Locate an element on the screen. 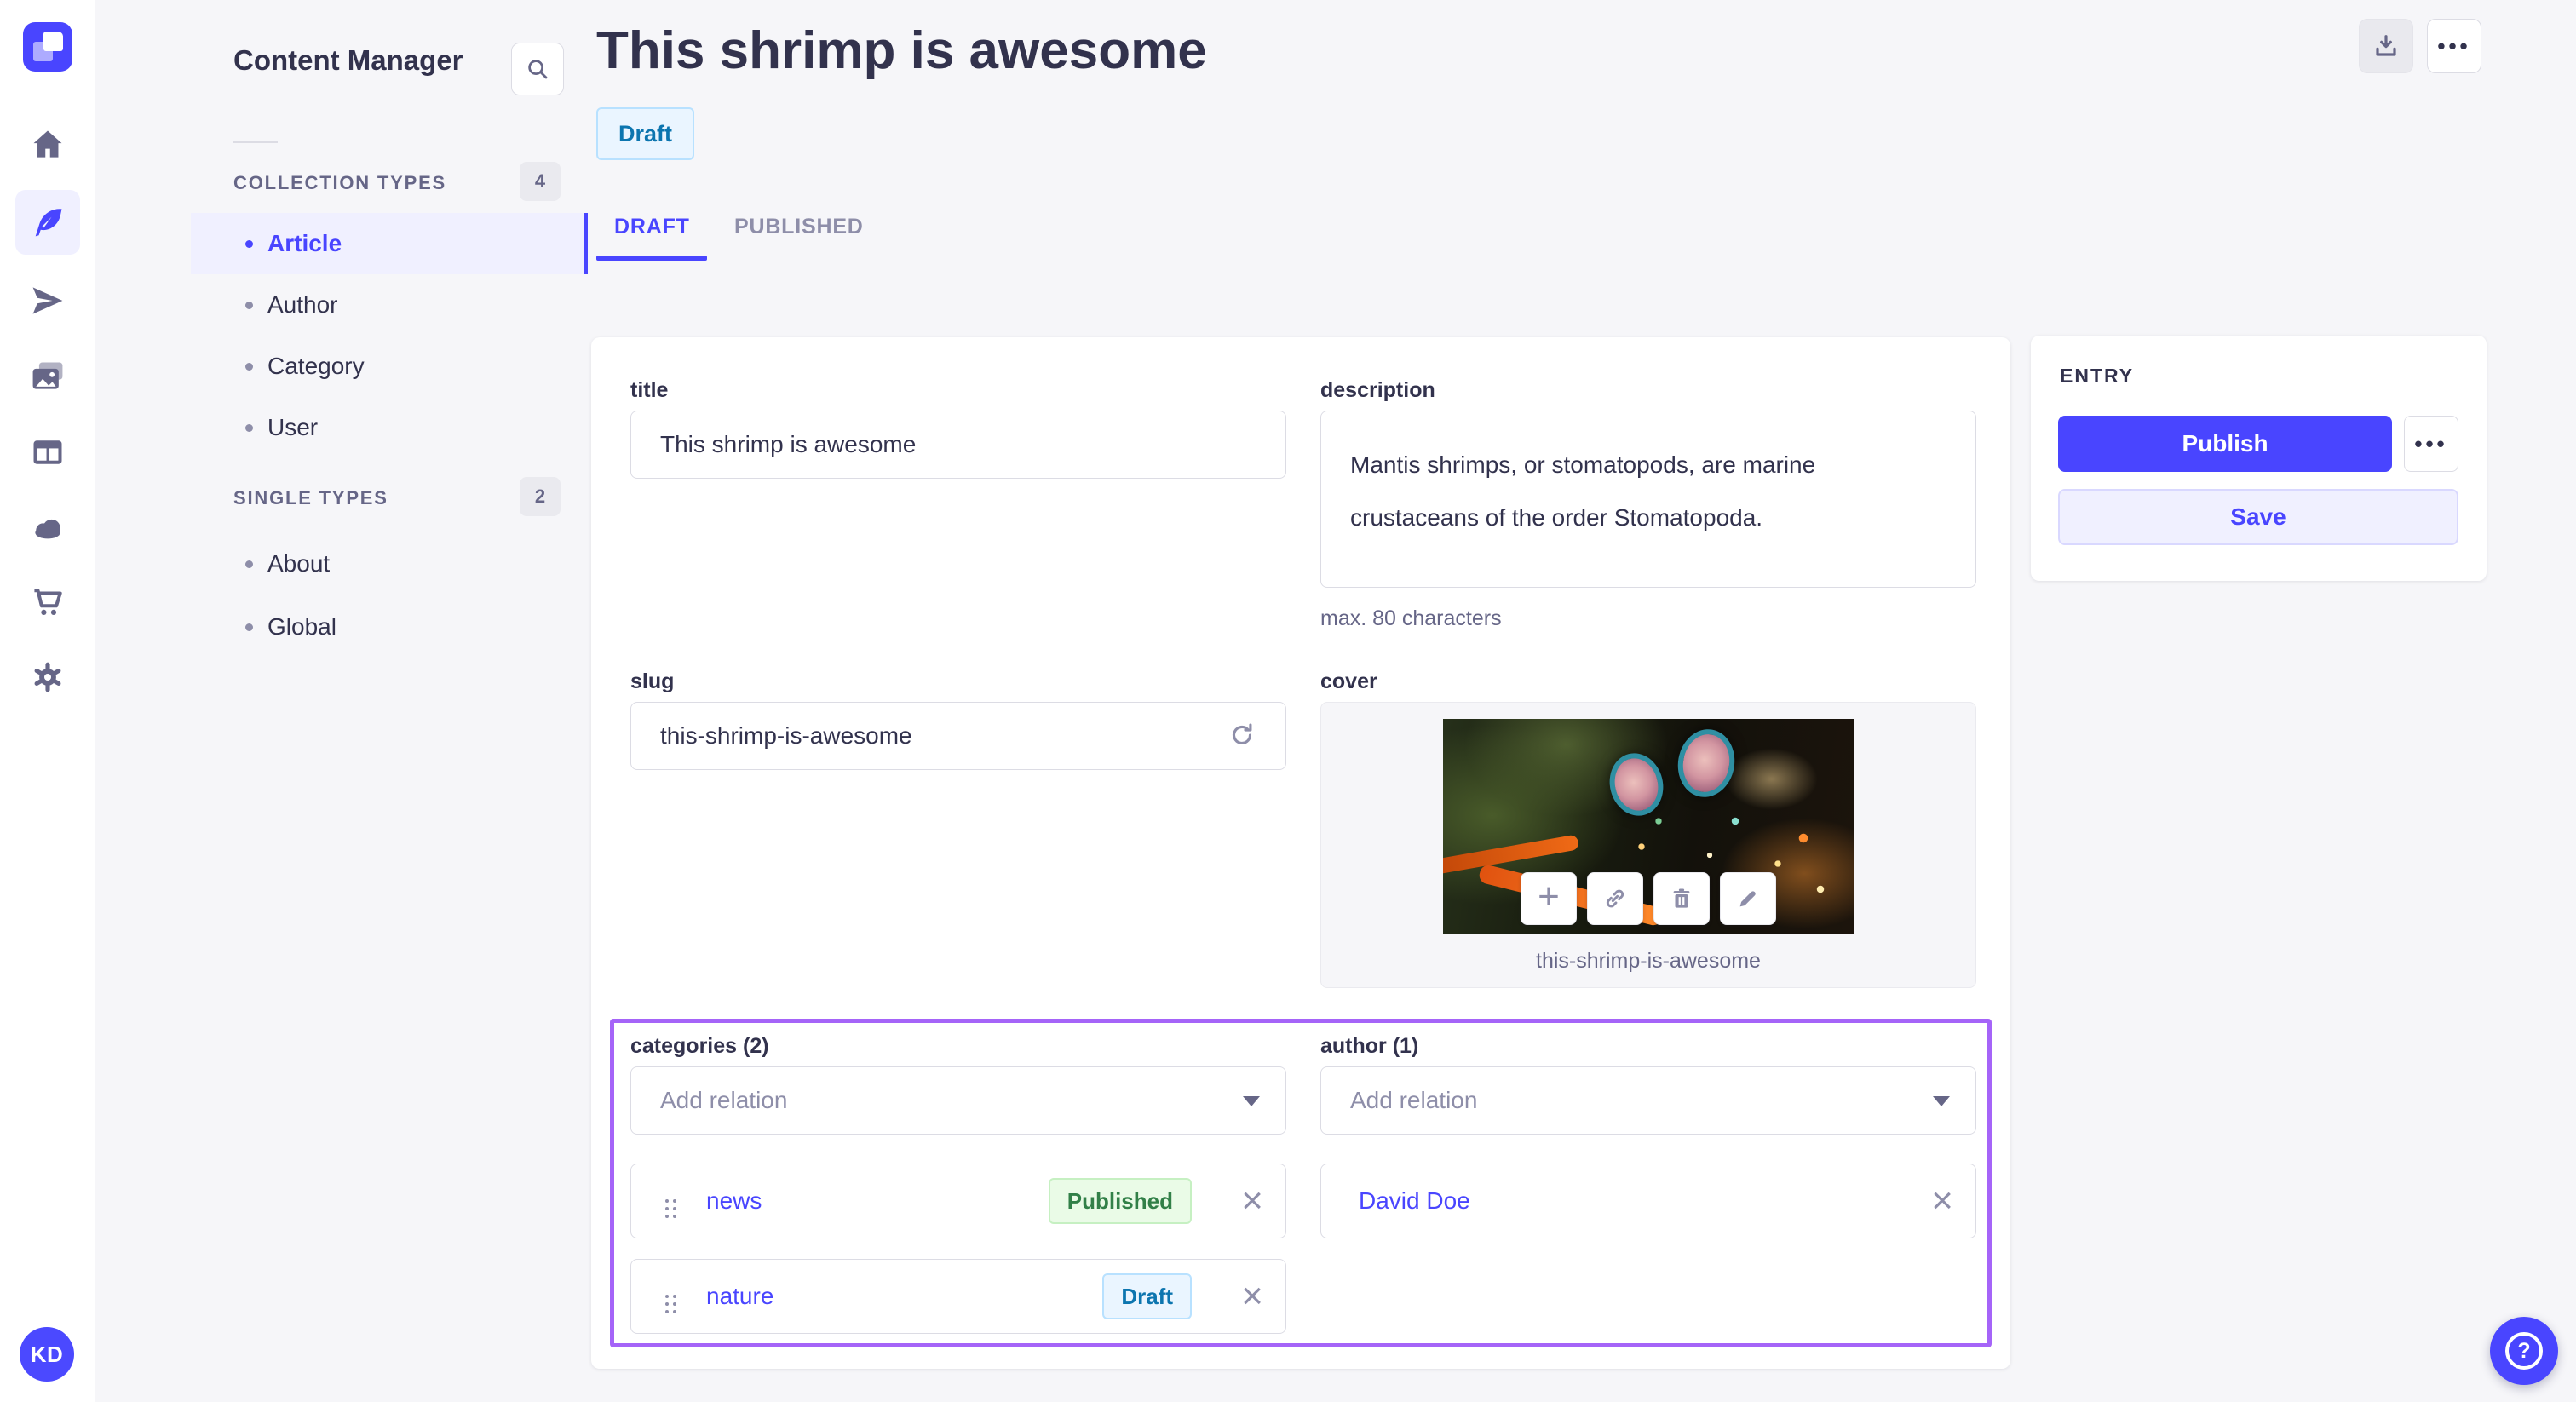 The image size is (2576, 1402). home-icon is located at coordinates (48, 144).